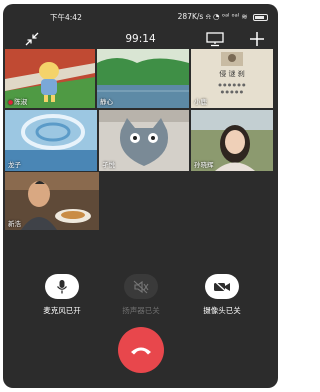 The width and height of the screenshot is (320, 392). I want to click on participant-tile: 侵 谜 刹 ● ● ● ● ● ● ● ● ● ● ● 小鹿, so click(232, 78).